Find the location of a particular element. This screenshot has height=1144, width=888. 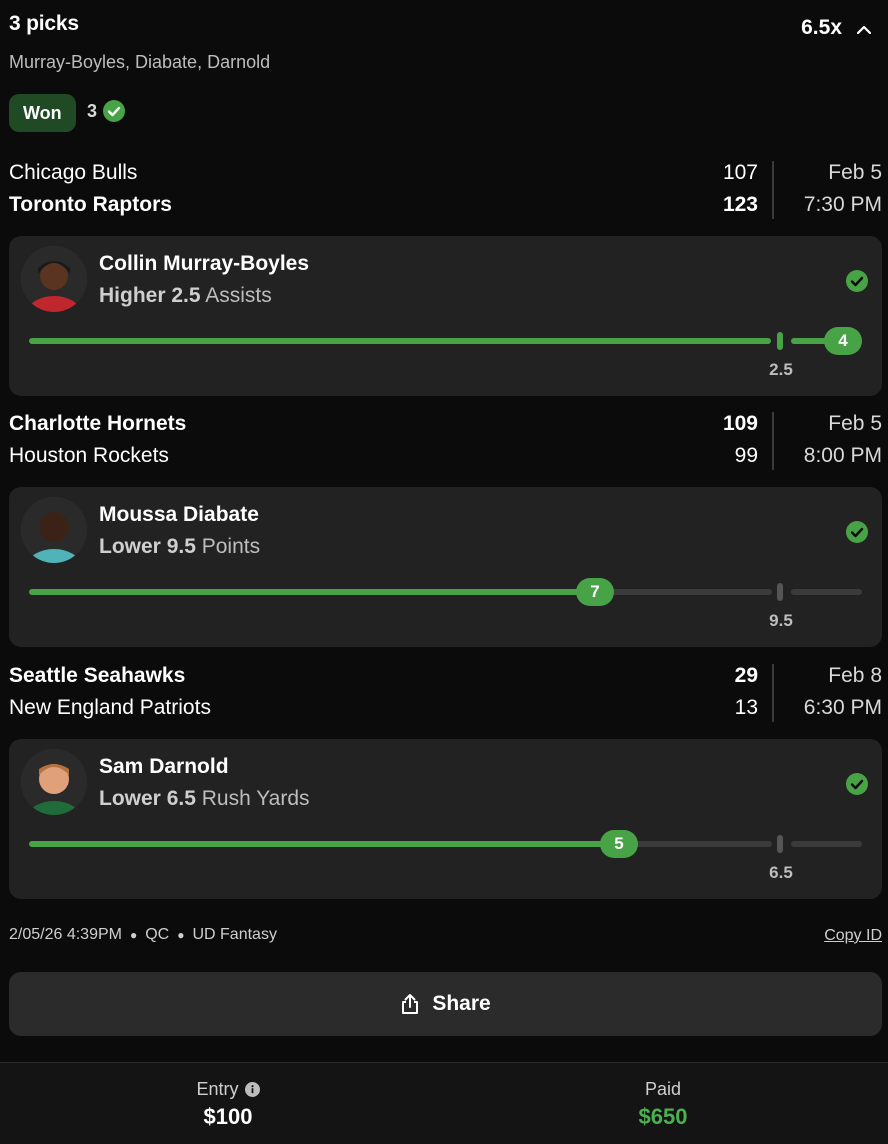

actual-value-pill: 4 is located at coordinates (843, 341).